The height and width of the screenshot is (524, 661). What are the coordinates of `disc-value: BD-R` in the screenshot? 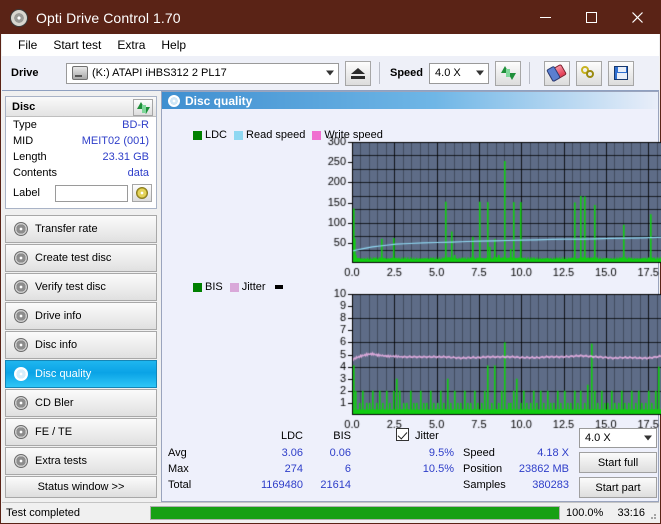 It's located at (135, 125).